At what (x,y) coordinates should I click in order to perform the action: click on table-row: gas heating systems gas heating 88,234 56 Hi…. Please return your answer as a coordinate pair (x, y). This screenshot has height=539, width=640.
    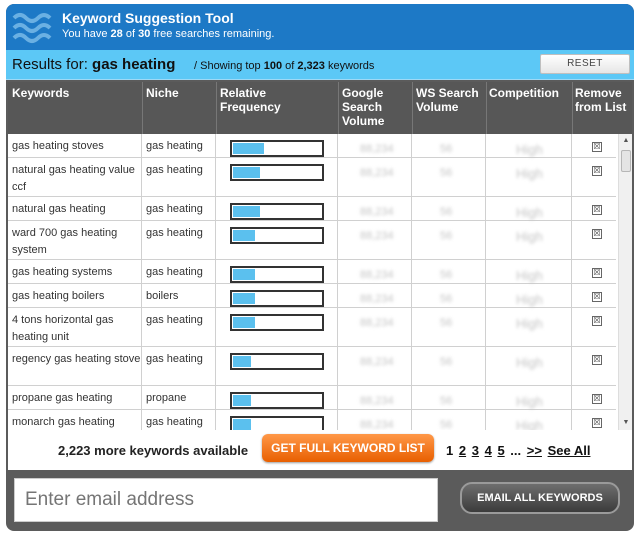
    Looking at the image, I should click on (312, 272).